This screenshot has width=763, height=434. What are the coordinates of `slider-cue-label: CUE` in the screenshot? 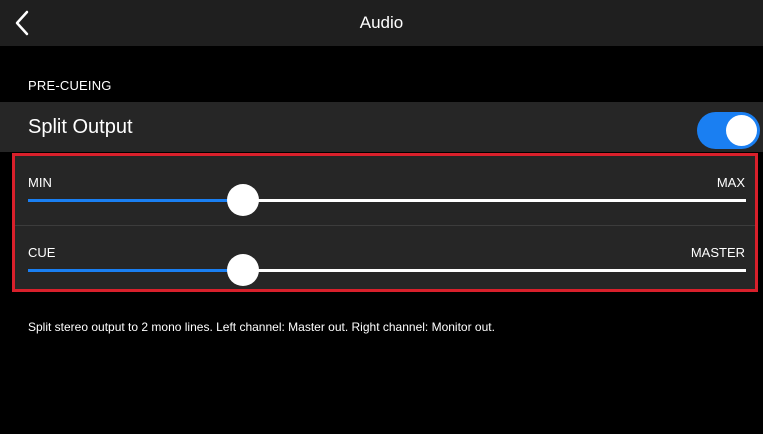 It's located at (42, 252).